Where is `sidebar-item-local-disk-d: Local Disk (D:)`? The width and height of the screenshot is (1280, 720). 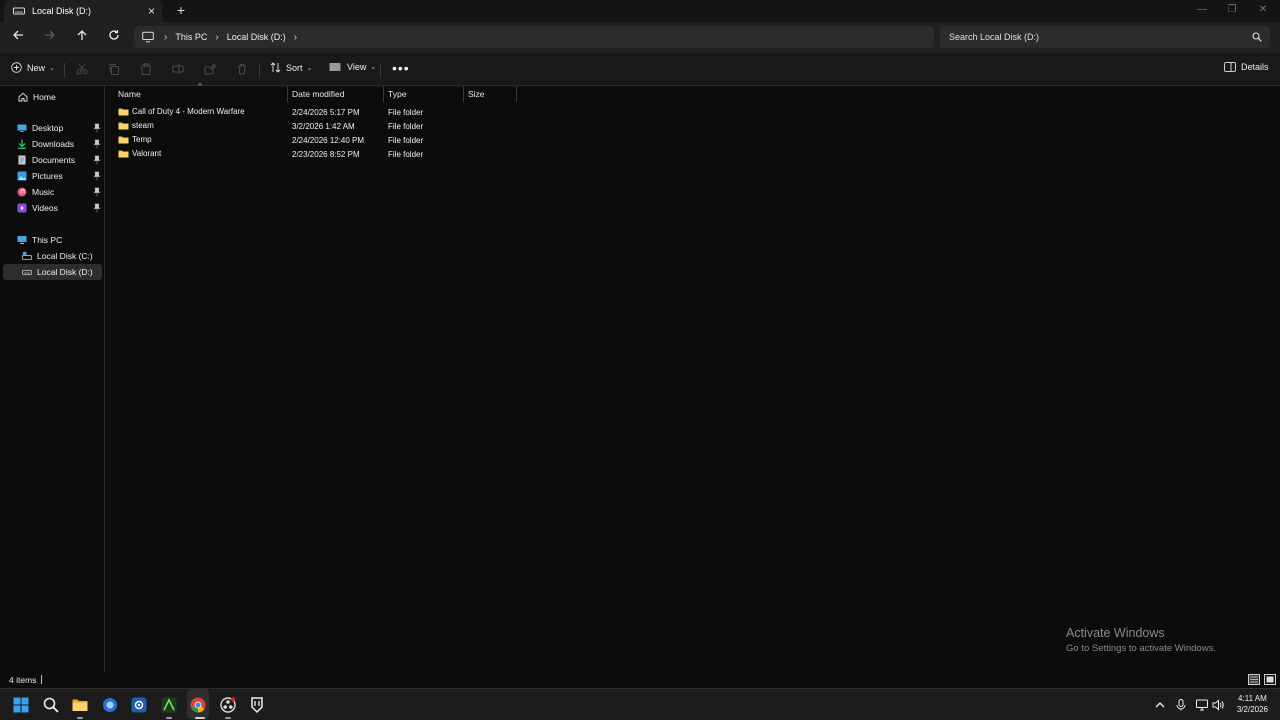 sidebar-item-local-disk-d: Local Disk (D:) is located at coordinates (52, 272).